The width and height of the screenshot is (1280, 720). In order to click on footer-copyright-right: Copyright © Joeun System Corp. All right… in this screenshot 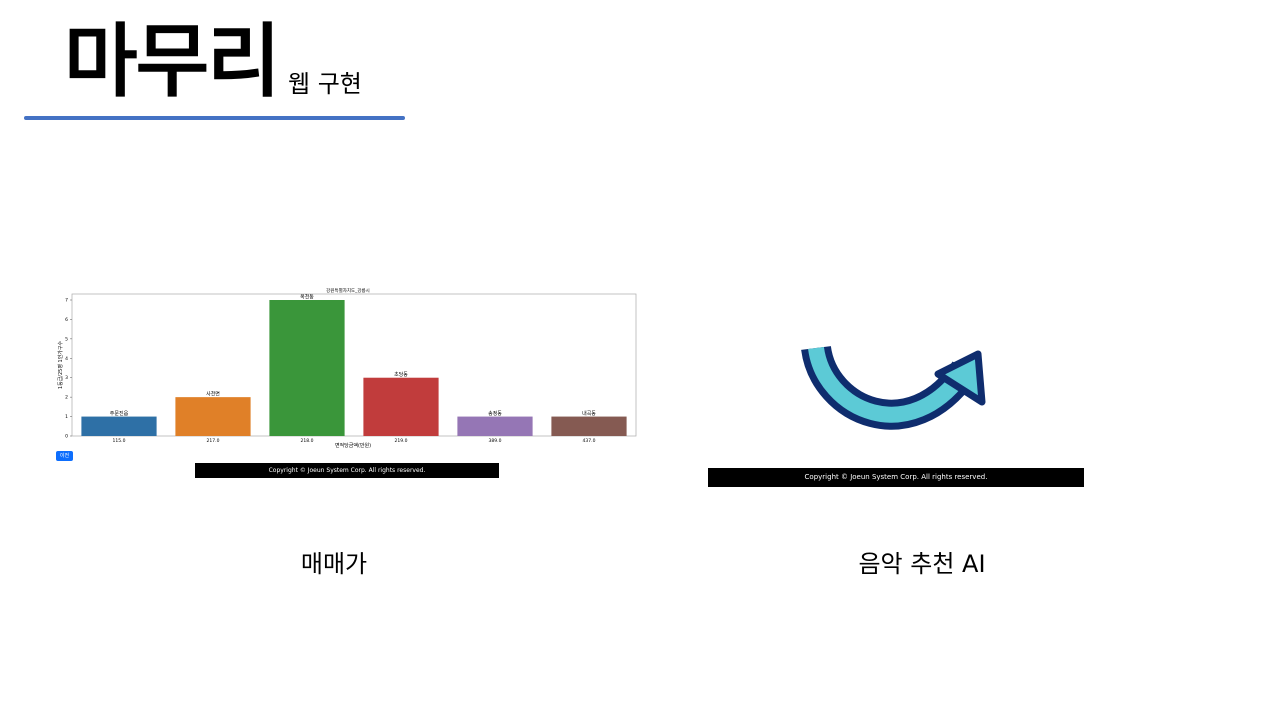, I will do `click(896, 477)`.